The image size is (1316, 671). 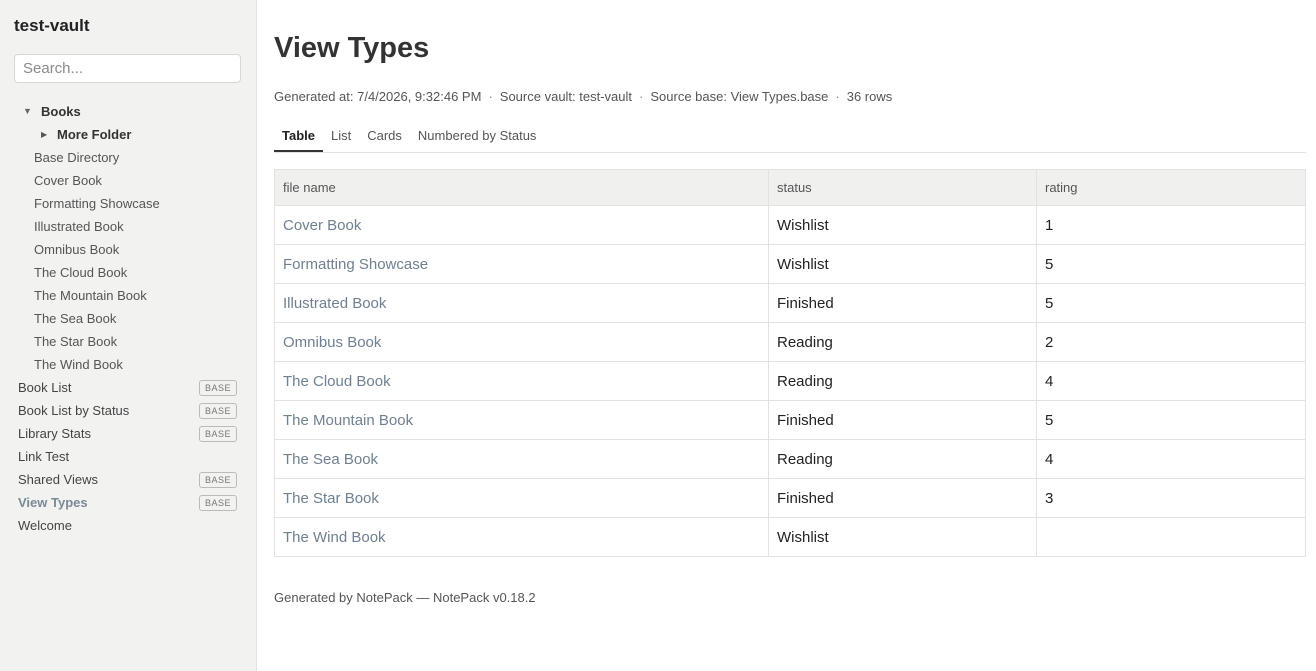 I want to click on tab-cards: Cards, so click(x=384, y=136).